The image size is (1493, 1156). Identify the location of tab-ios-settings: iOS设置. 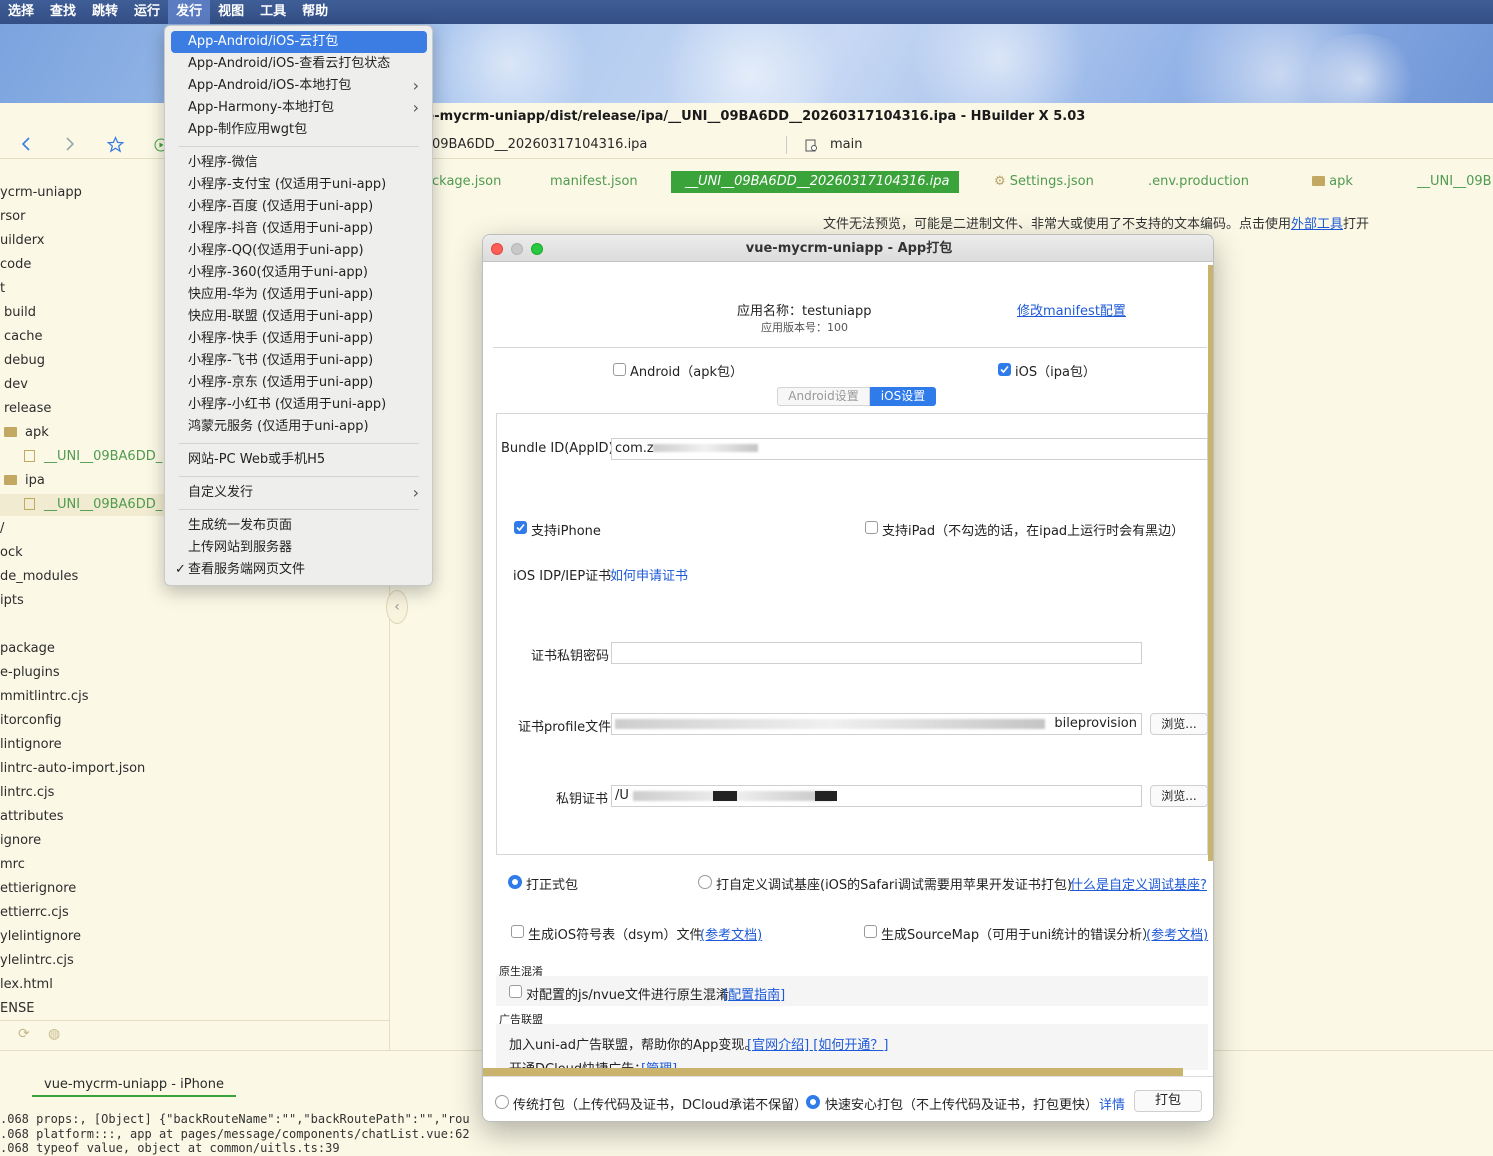
(903, 396).